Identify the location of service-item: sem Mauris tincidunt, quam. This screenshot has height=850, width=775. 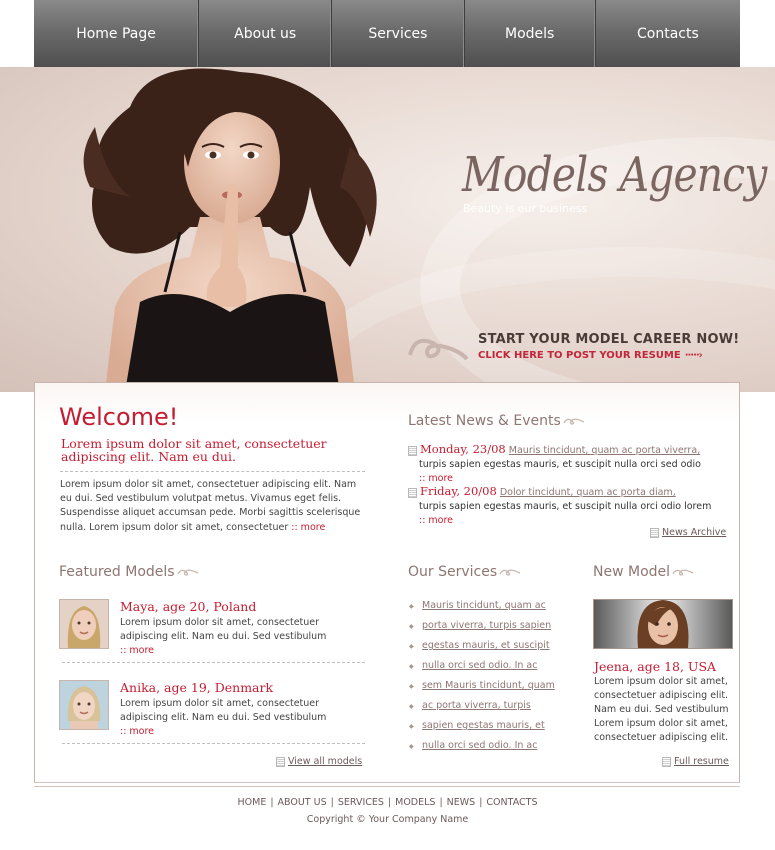
(489, 690).